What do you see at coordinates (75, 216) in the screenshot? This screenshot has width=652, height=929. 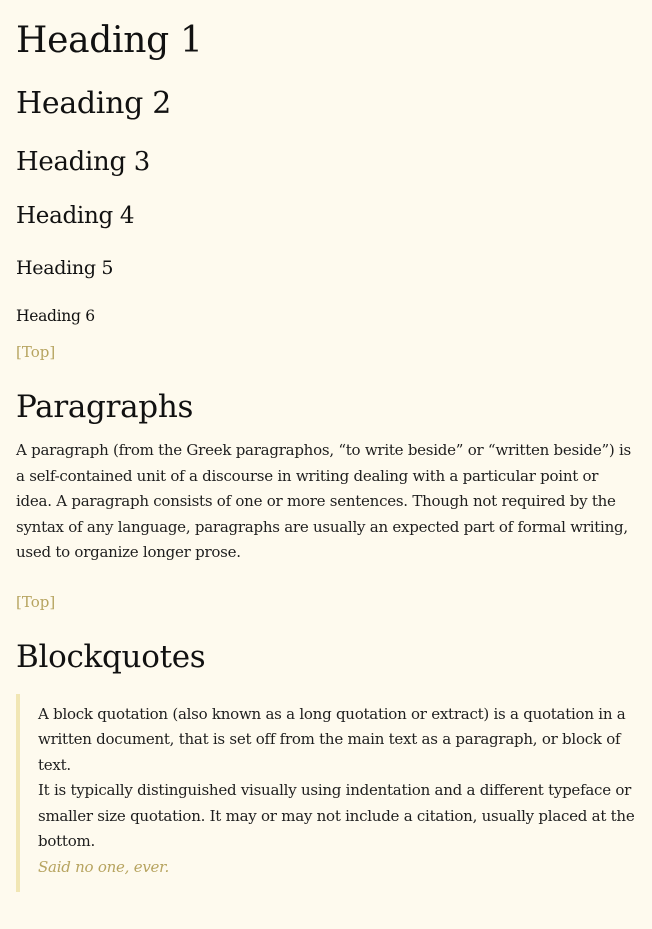 I see `heading-4: Heading 4` at bounding box center [75, 216].